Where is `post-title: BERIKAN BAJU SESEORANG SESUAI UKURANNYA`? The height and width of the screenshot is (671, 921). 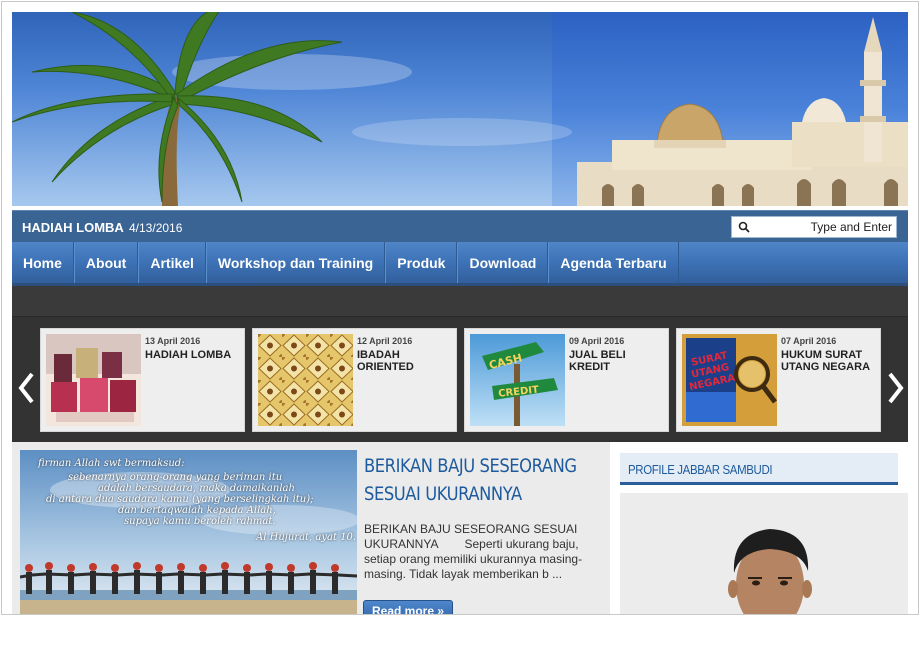
post-title: BERIKAN BAJU SESEORANG SESUAI UKURANNYA is located at coordinates (482, 480).